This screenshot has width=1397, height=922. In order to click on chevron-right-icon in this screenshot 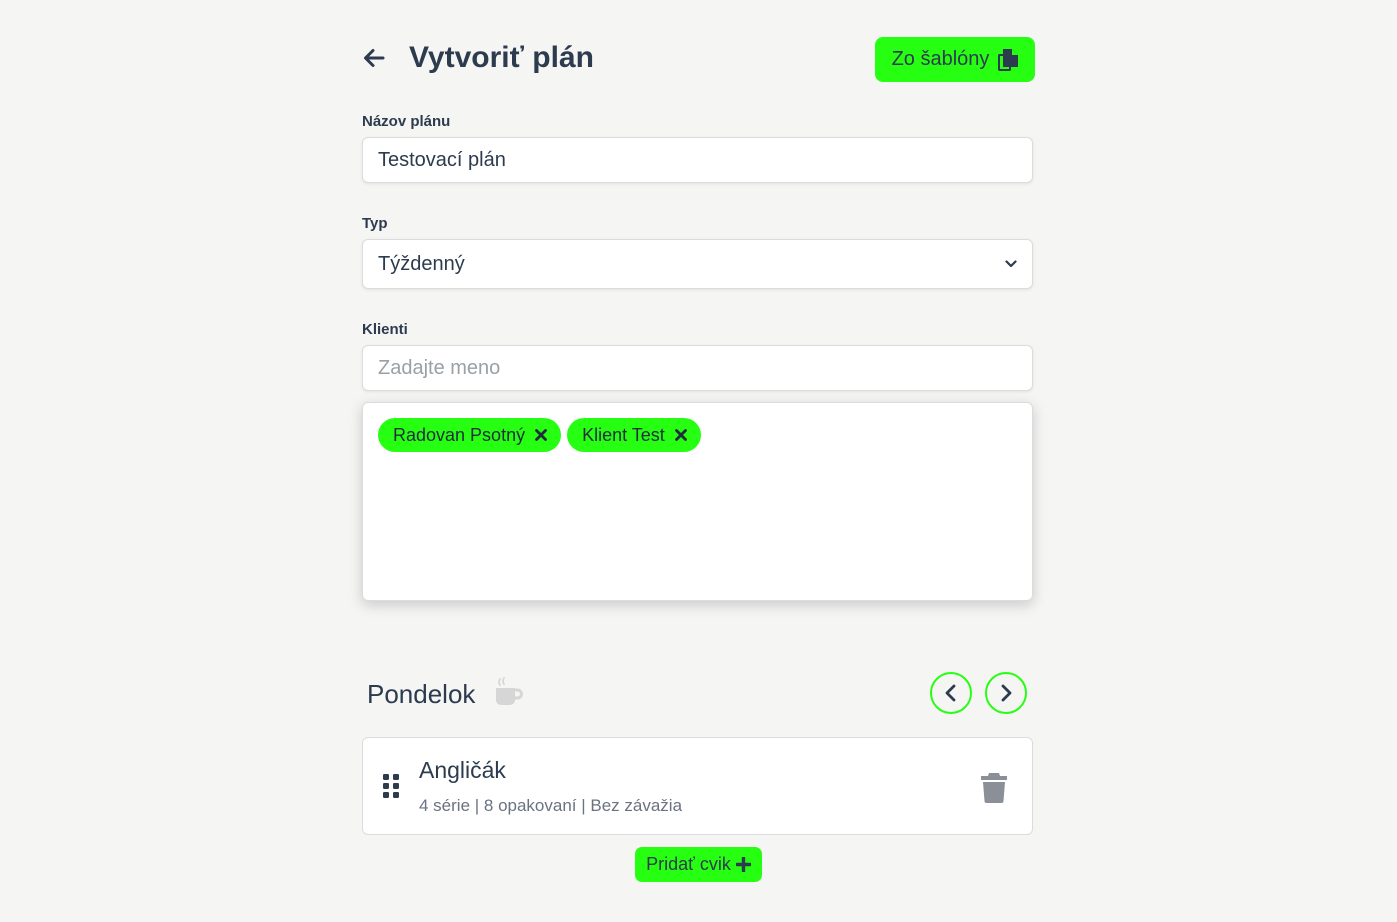, I will do `click(1006, 693)`.